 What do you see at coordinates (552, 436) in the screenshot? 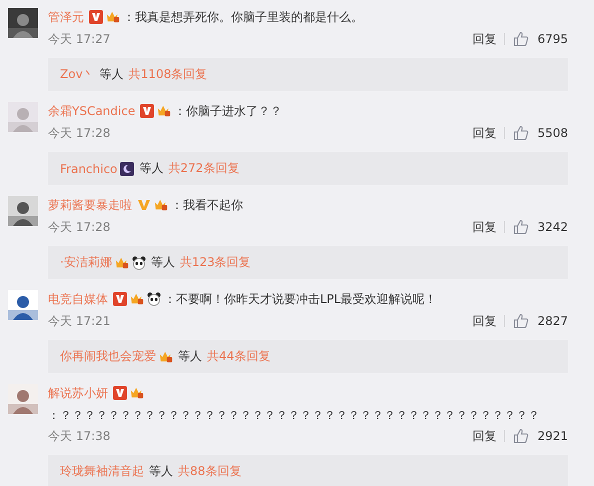
I see `like-count: 2921` at bounding box center [552, 436].